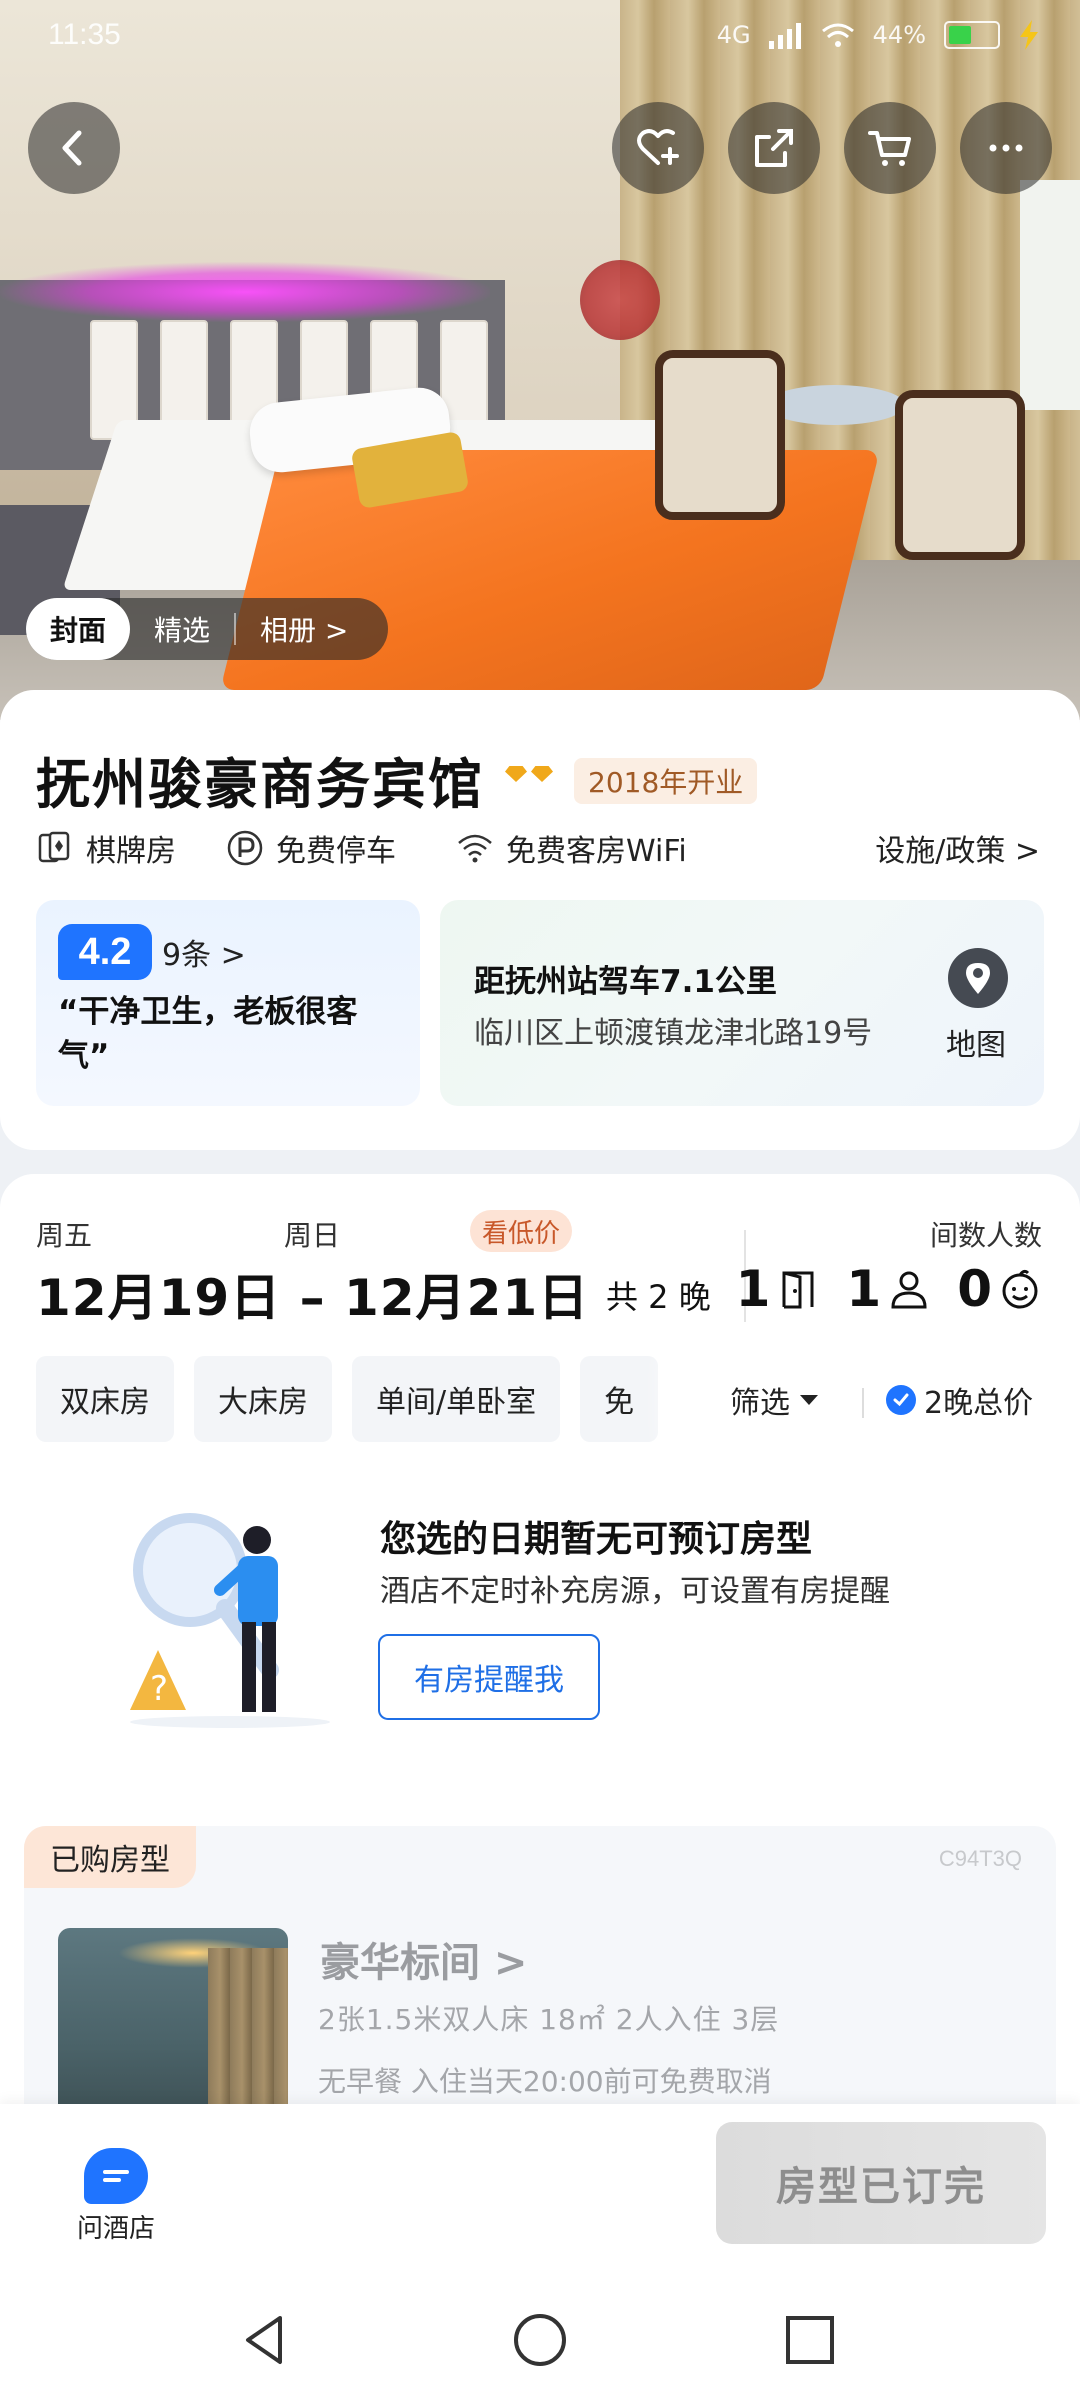 Image resolution: width=1080 pixels, height=2400 pixels. What do you see at coordinates (979, 1403) in the screenshot?
I see `total-price-label: 2晚总价` at bounding box center [979, 1403].